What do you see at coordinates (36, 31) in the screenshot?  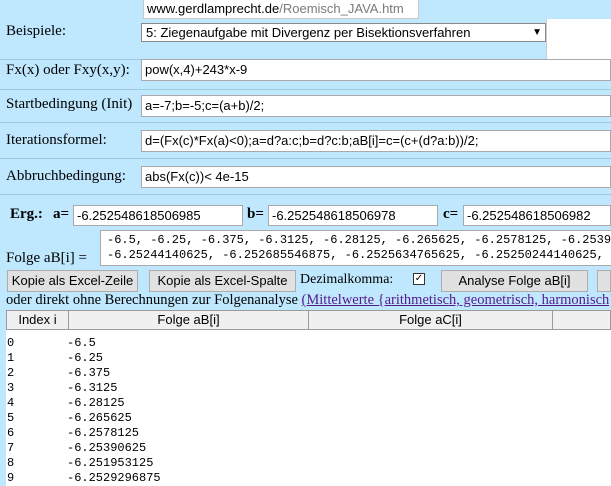 I see `beispiele-label: Beispiele:` at bounding box center [36, 31].